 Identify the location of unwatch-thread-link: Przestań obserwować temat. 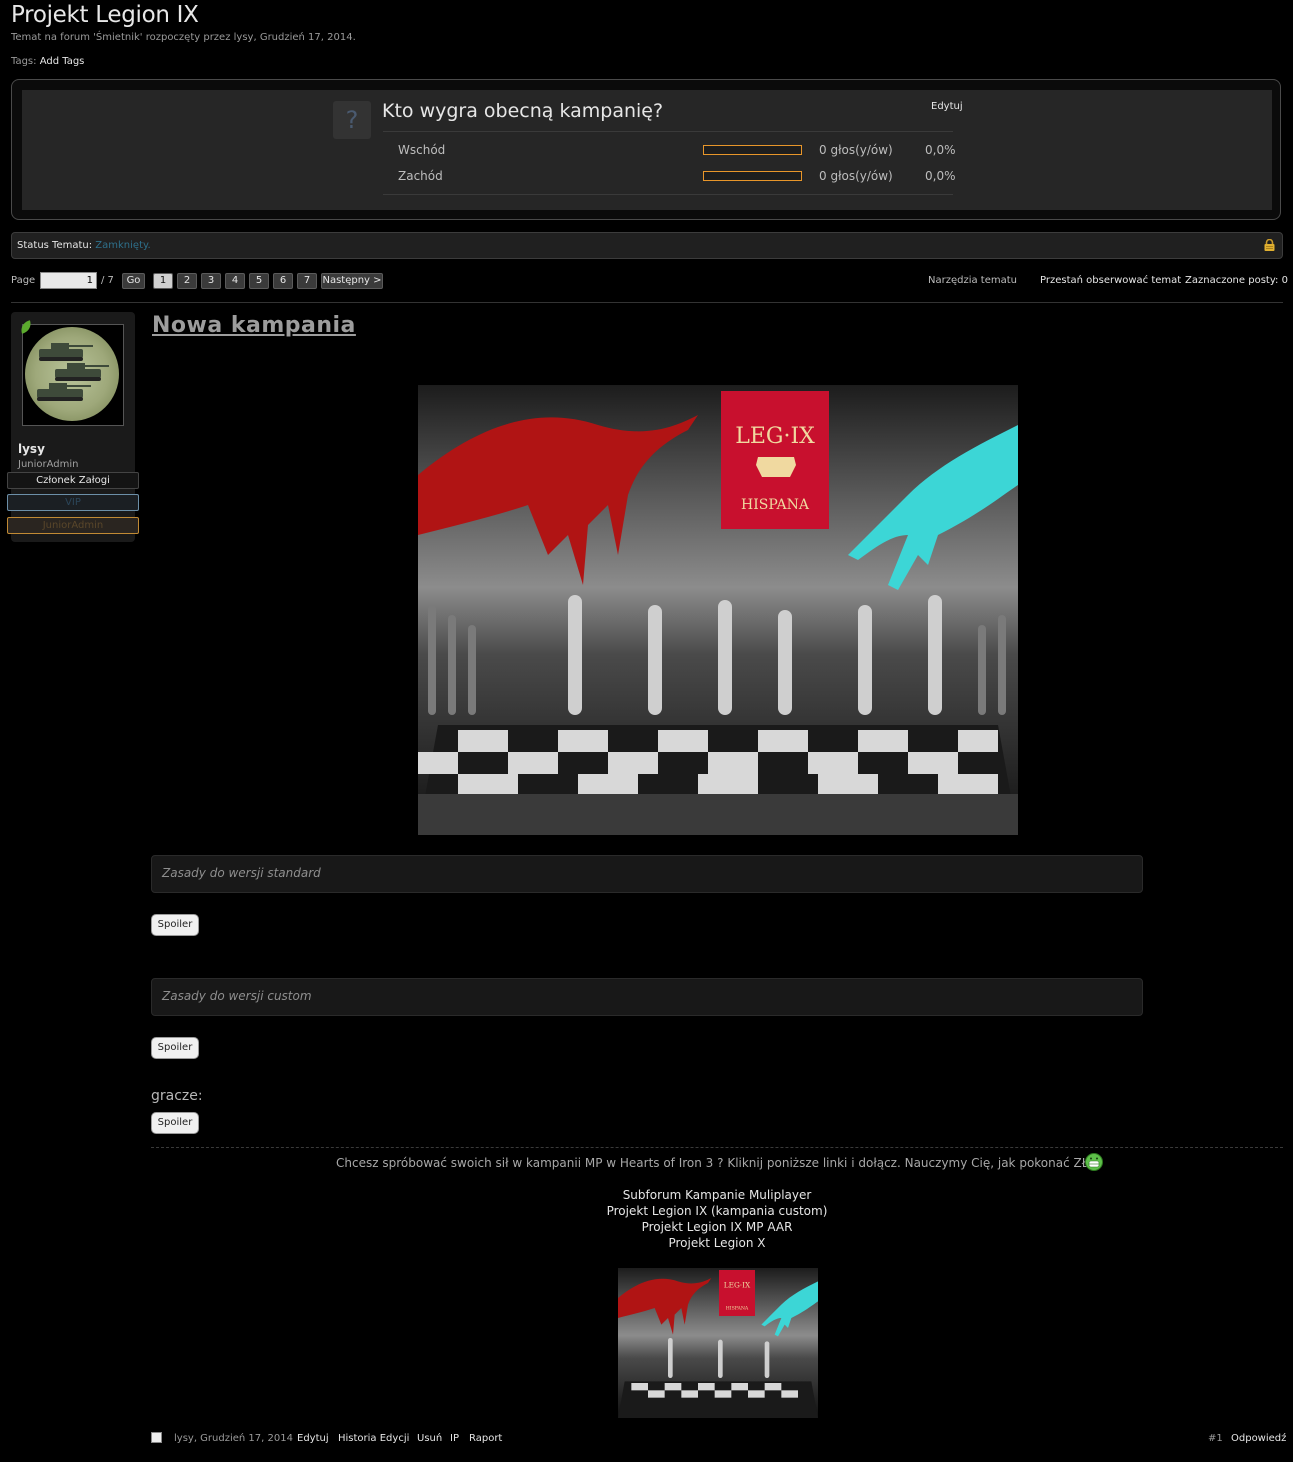
(1110, 280).